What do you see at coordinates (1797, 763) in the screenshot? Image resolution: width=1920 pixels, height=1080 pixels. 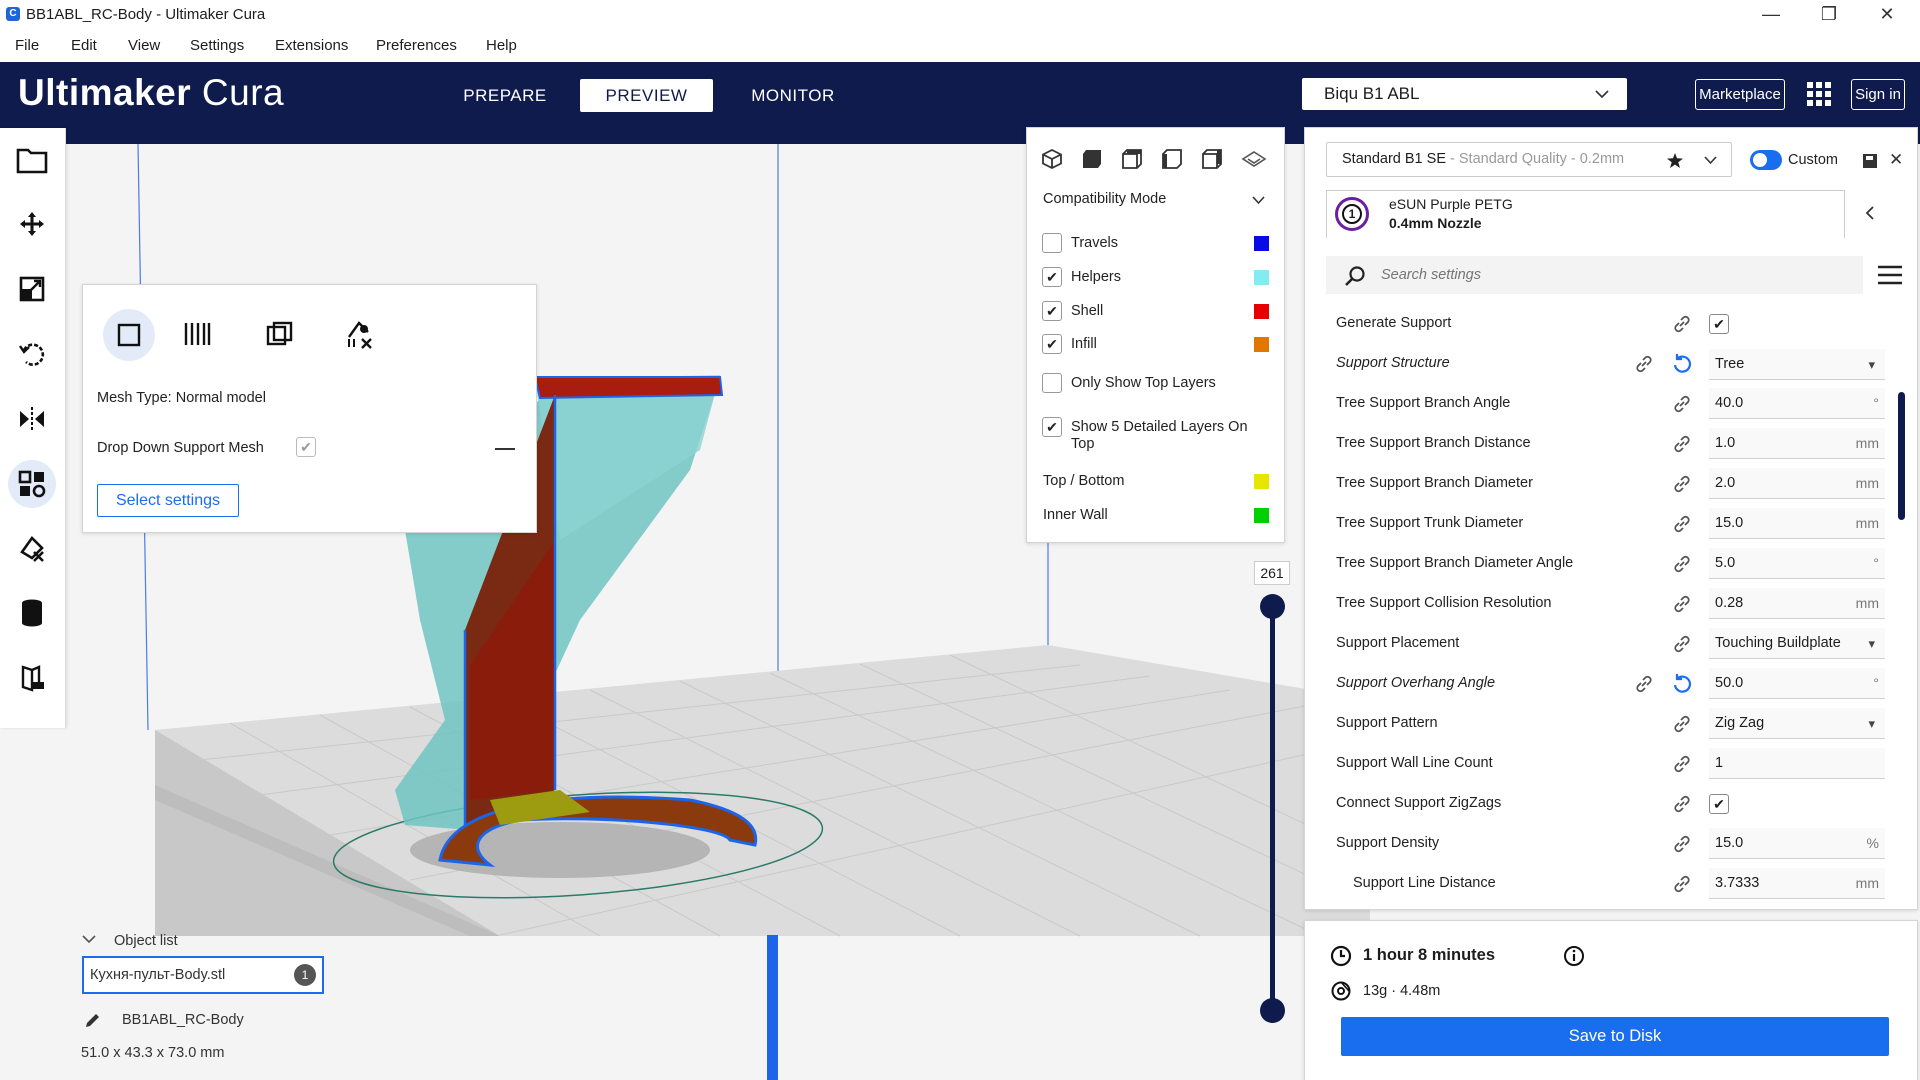 I see `wall-line-count-field: 1` at bounding box center [1797, 763].